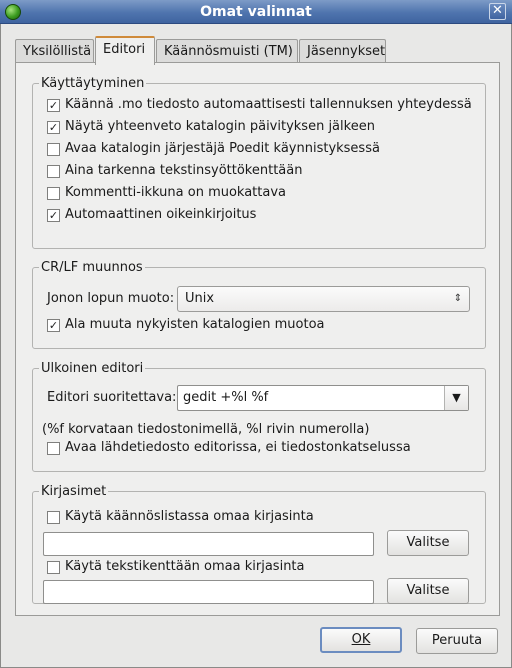  I want to click on group-legend: Käyttäytyminen, so click(93, 83).